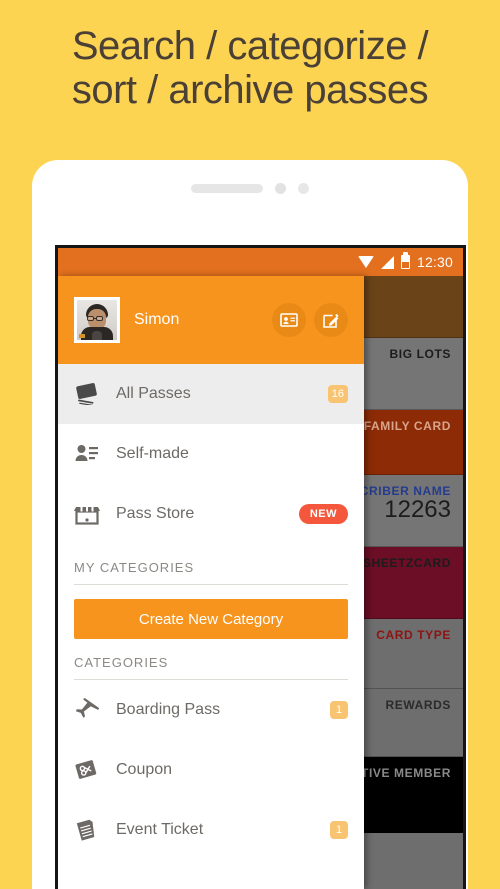 The image size is (500, 889). I want to click on store-icon, so click(91, 514).